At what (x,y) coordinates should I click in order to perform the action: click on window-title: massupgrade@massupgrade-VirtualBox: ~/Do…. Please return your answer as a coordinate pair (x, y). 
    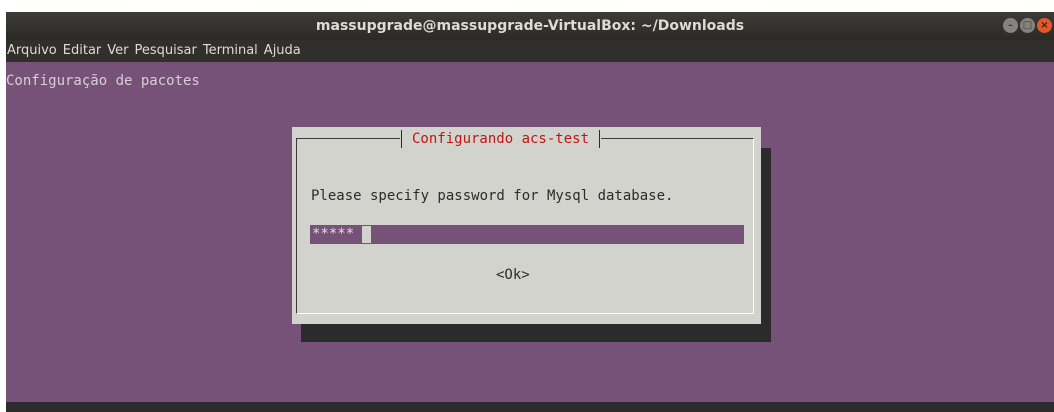
    Looking at the image, I should click on (530, 26).